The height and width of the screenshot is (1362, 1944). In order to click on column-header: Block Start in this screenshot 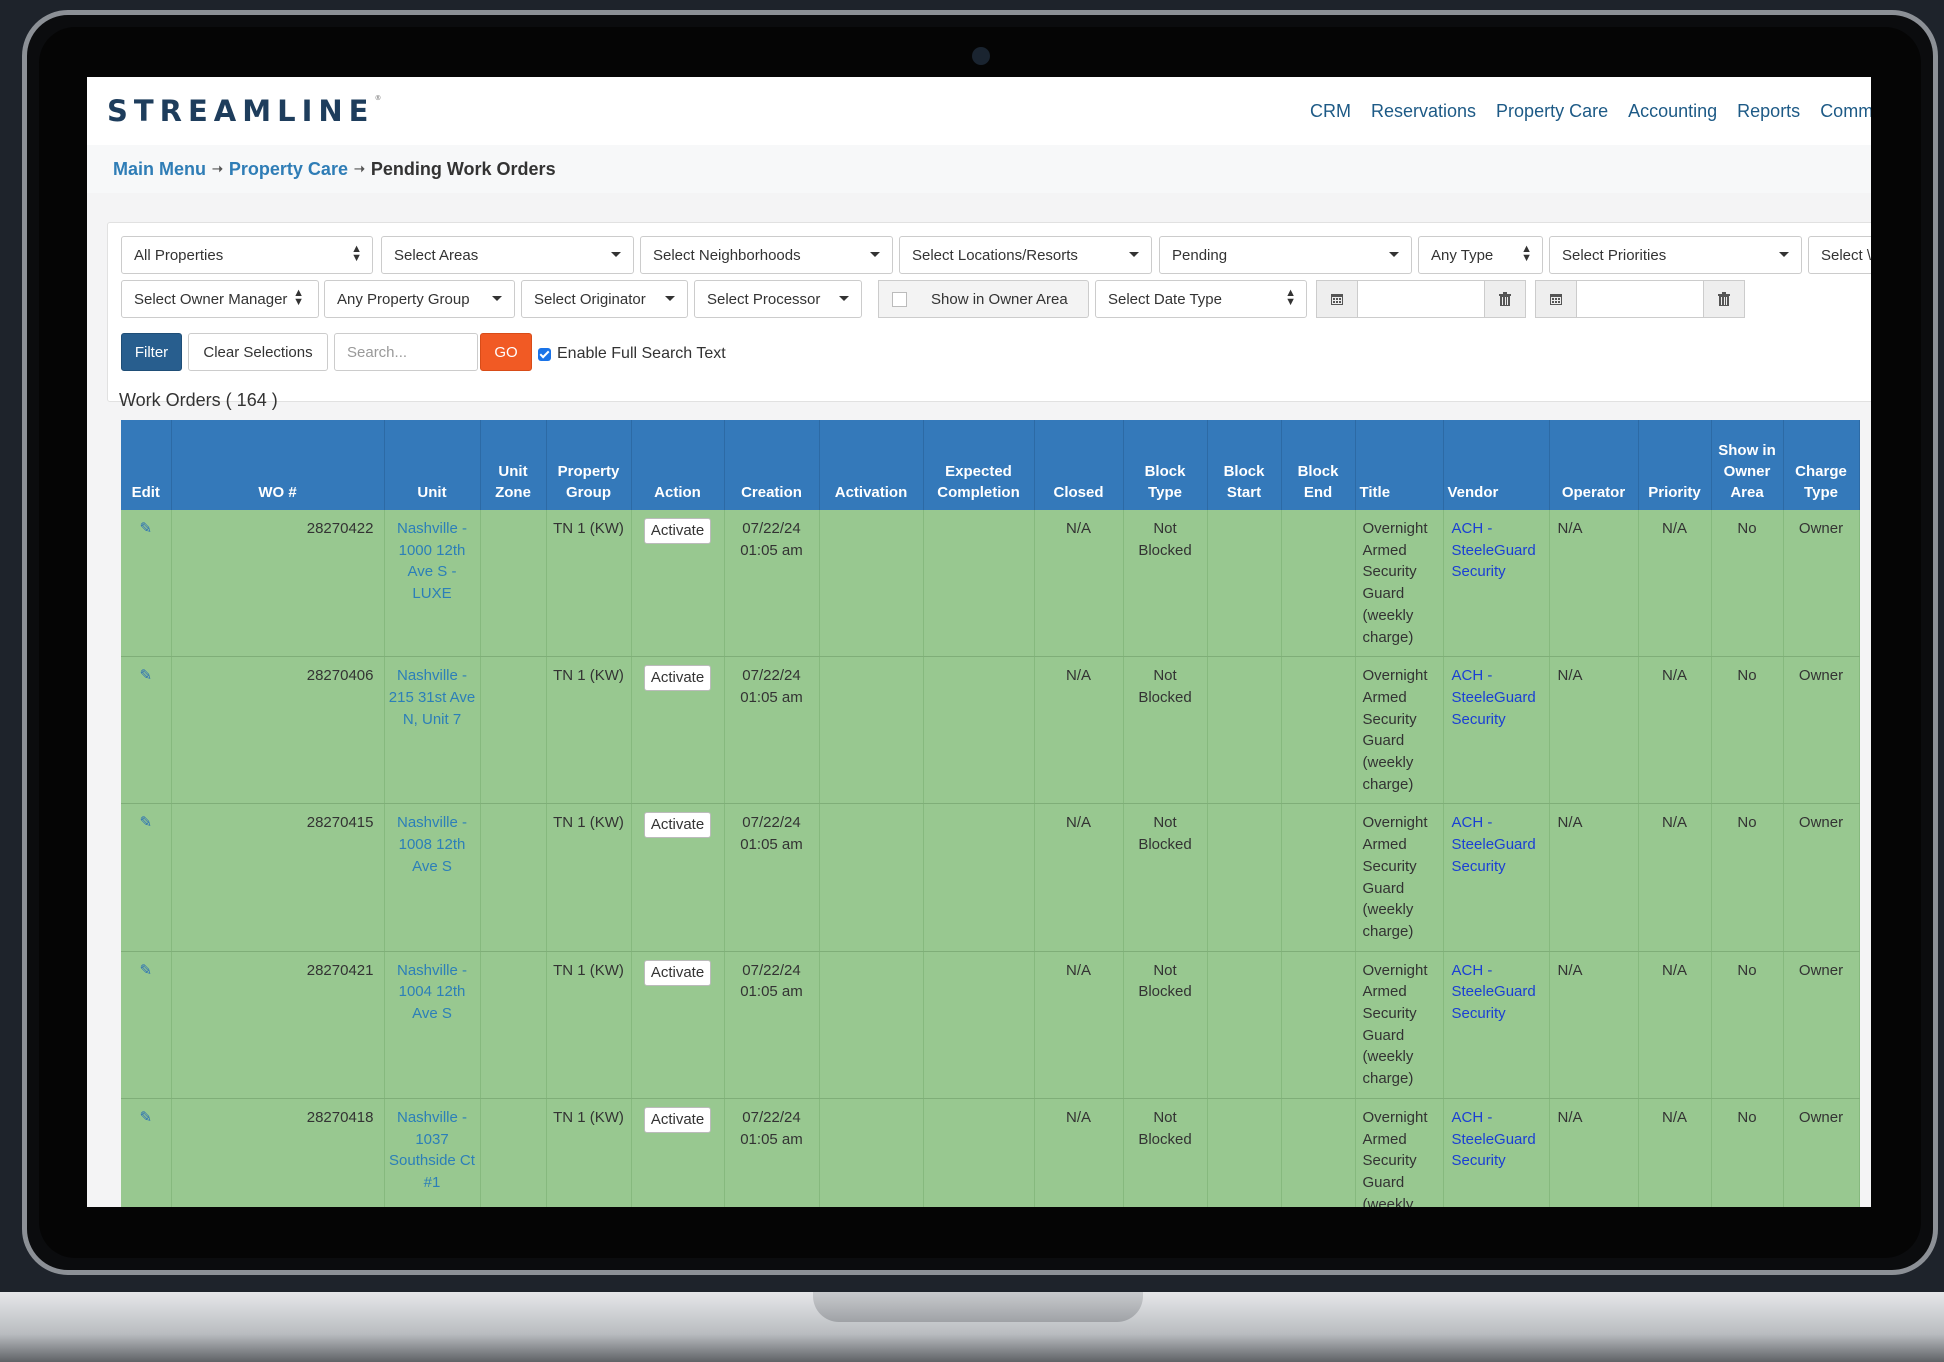, I will do `click(1244, 465)`.